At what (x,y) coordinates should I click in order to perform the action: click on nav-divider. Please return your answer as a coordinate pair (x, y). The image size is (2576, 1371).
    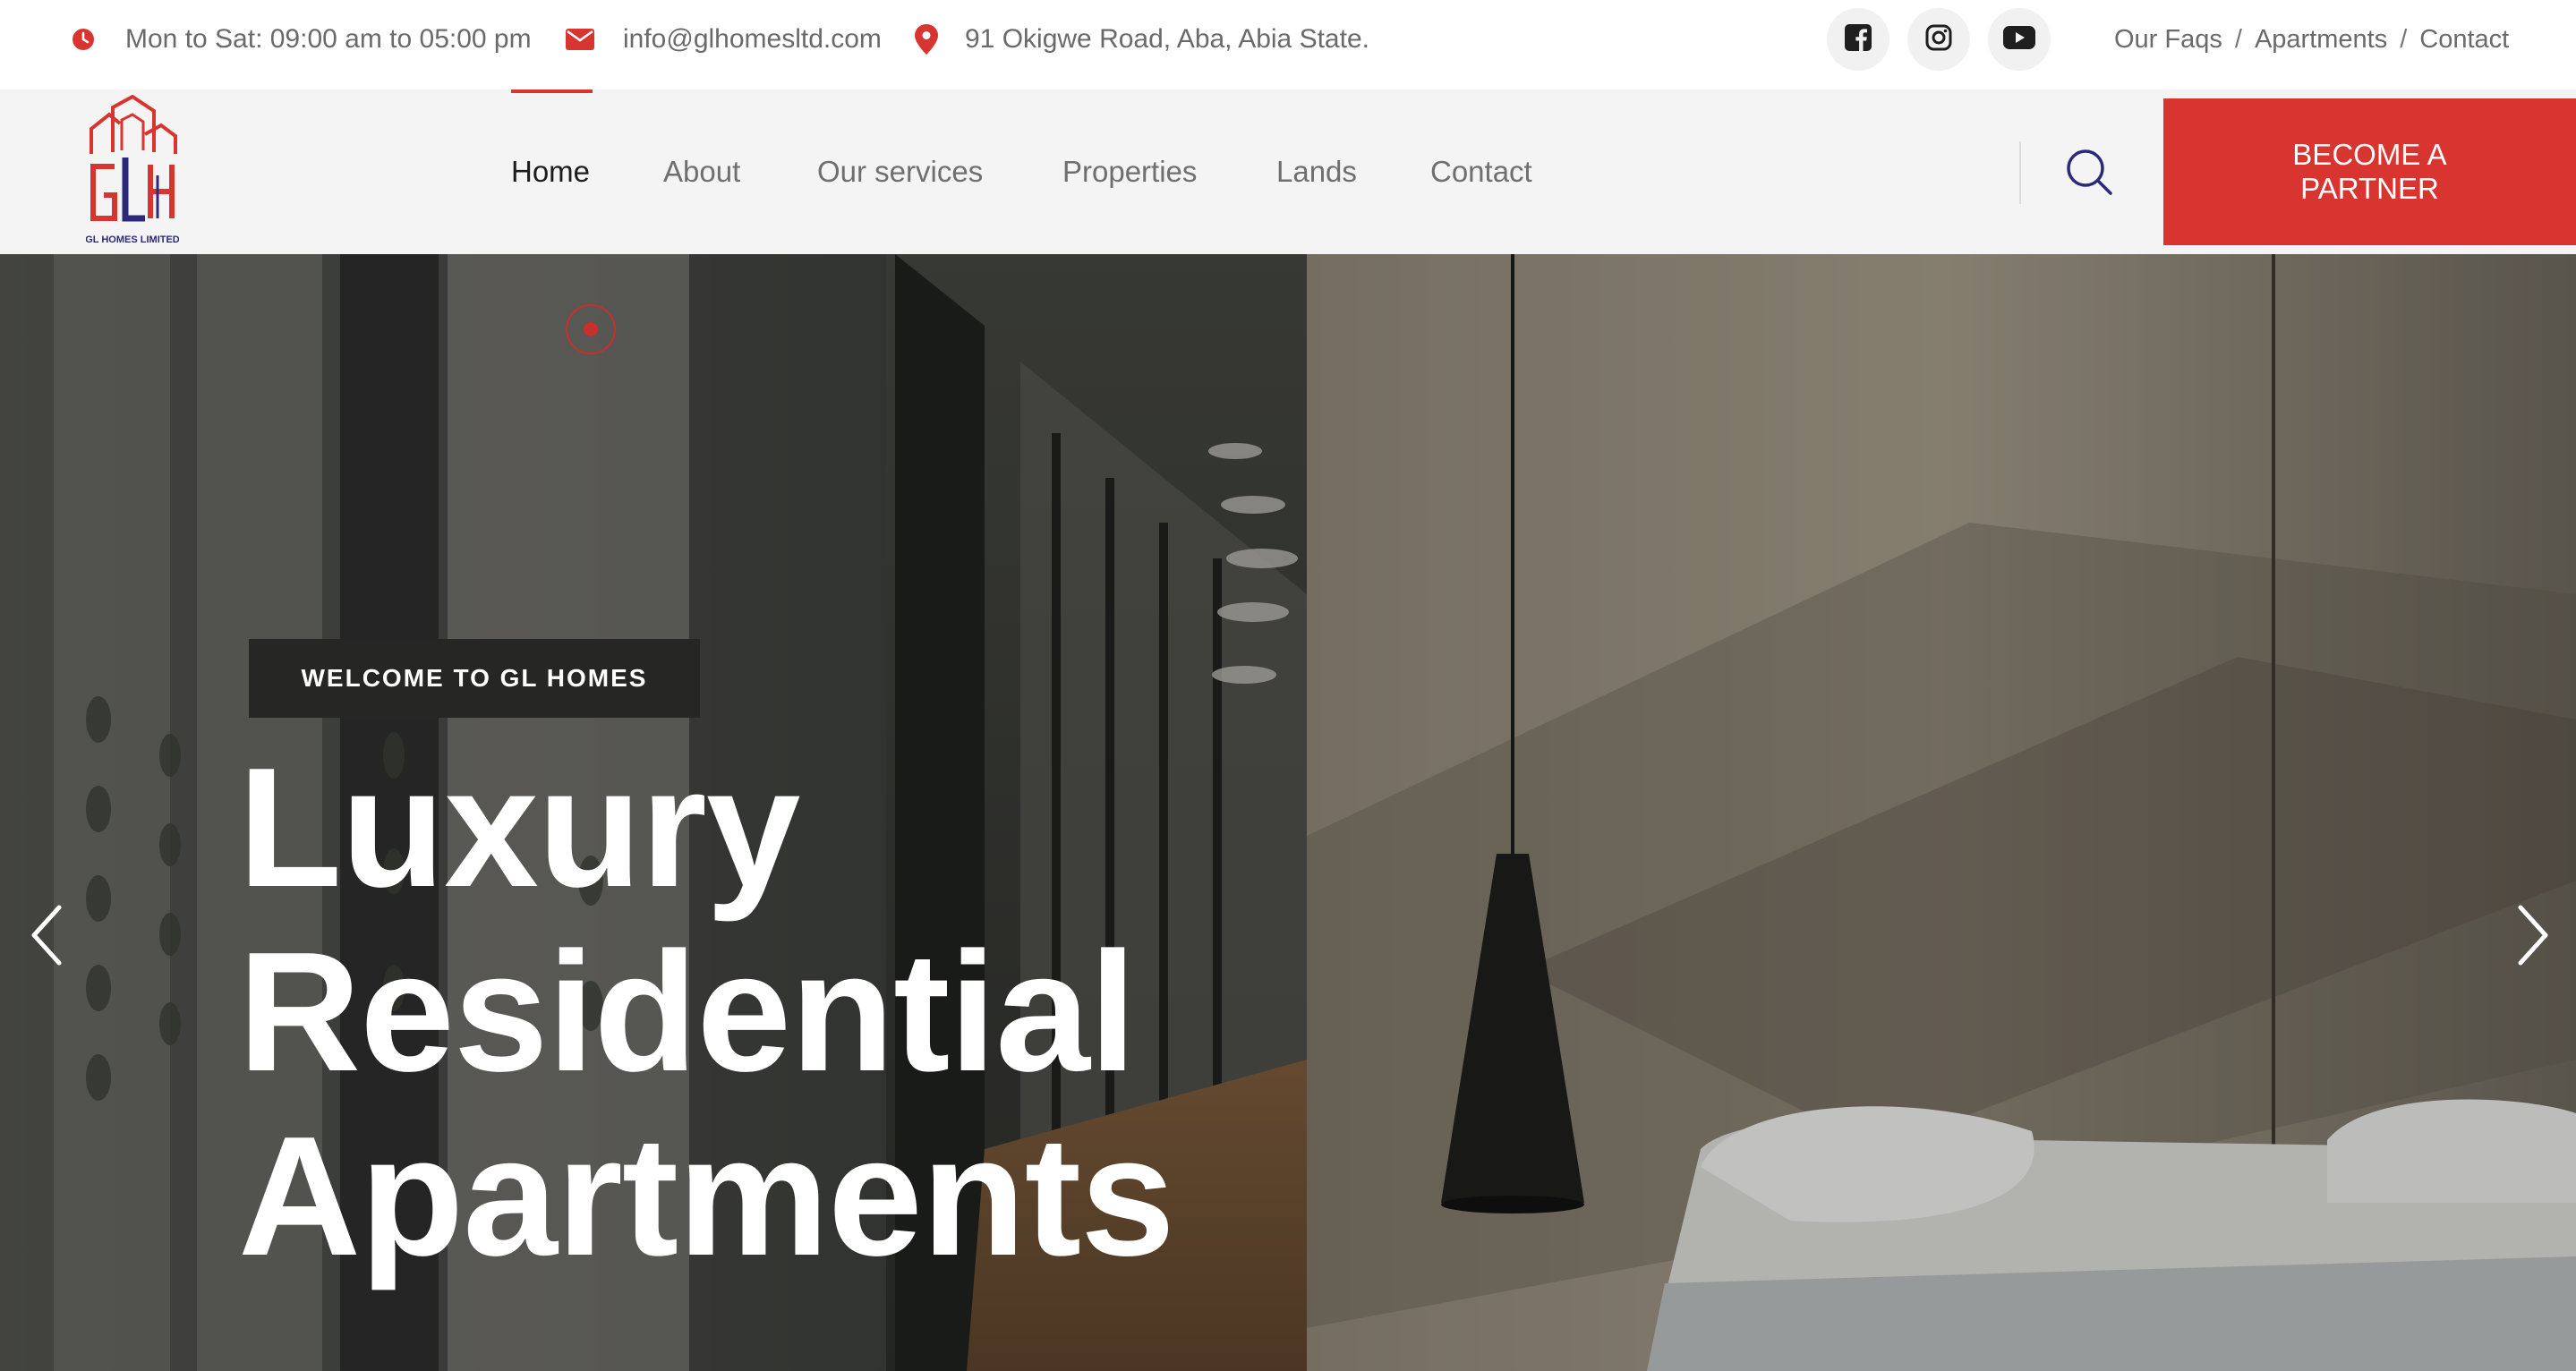
    Looking at the image, I should click on (2020, 172).